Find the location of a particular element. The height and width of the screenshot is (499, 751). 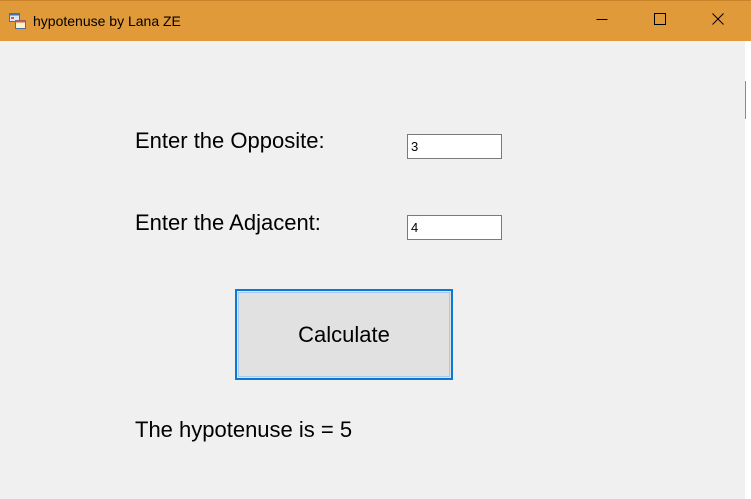

close-button is located at coordinates (718, 21).